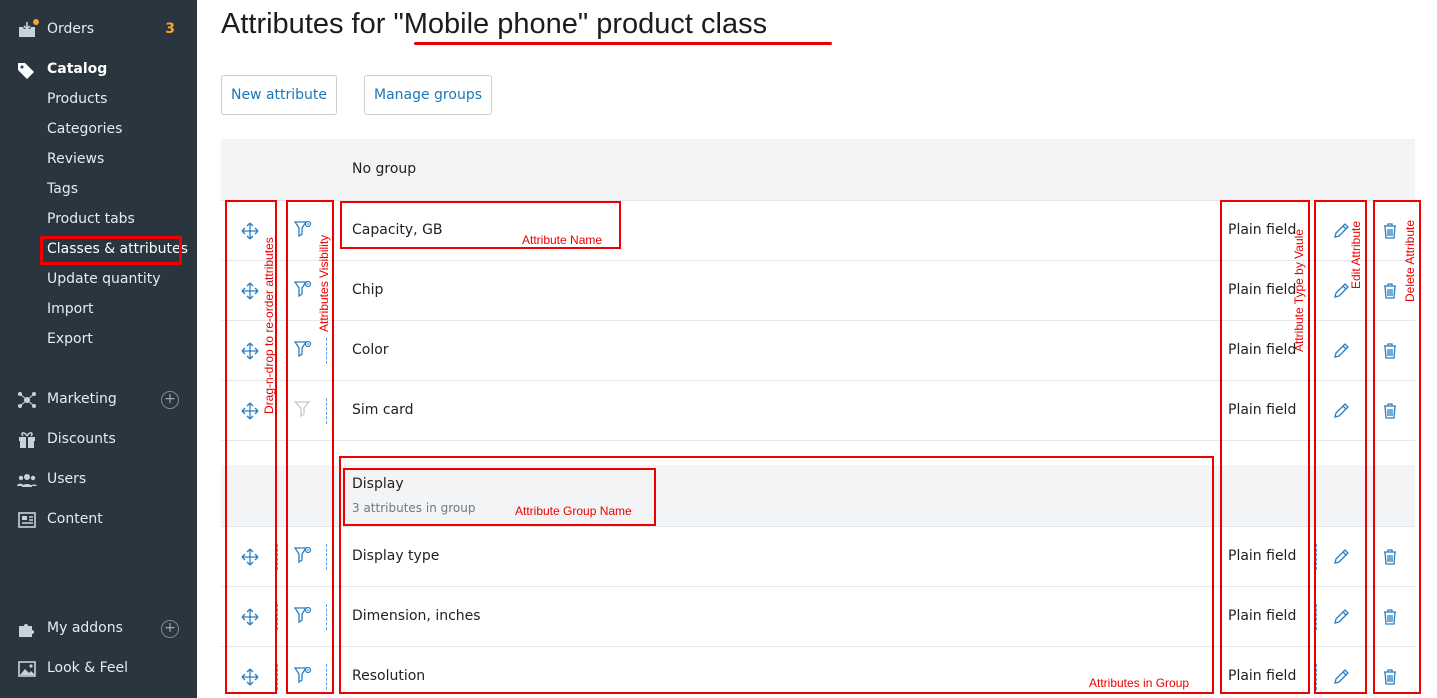 Image resolution: width=1437 pixels, height=698 pixels. I want to click on sidebar-item-tags: Tags, so click(98, 190).